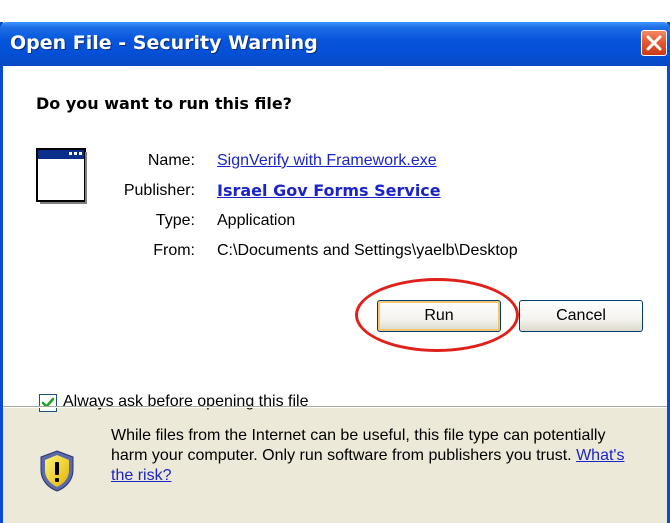 This screenshot has height=523, width=670. What do you see at coordinates (164, 43) in the screenshot?
I see `dialog-title: Open File - Security Warning` at bounding box center [164, 43].